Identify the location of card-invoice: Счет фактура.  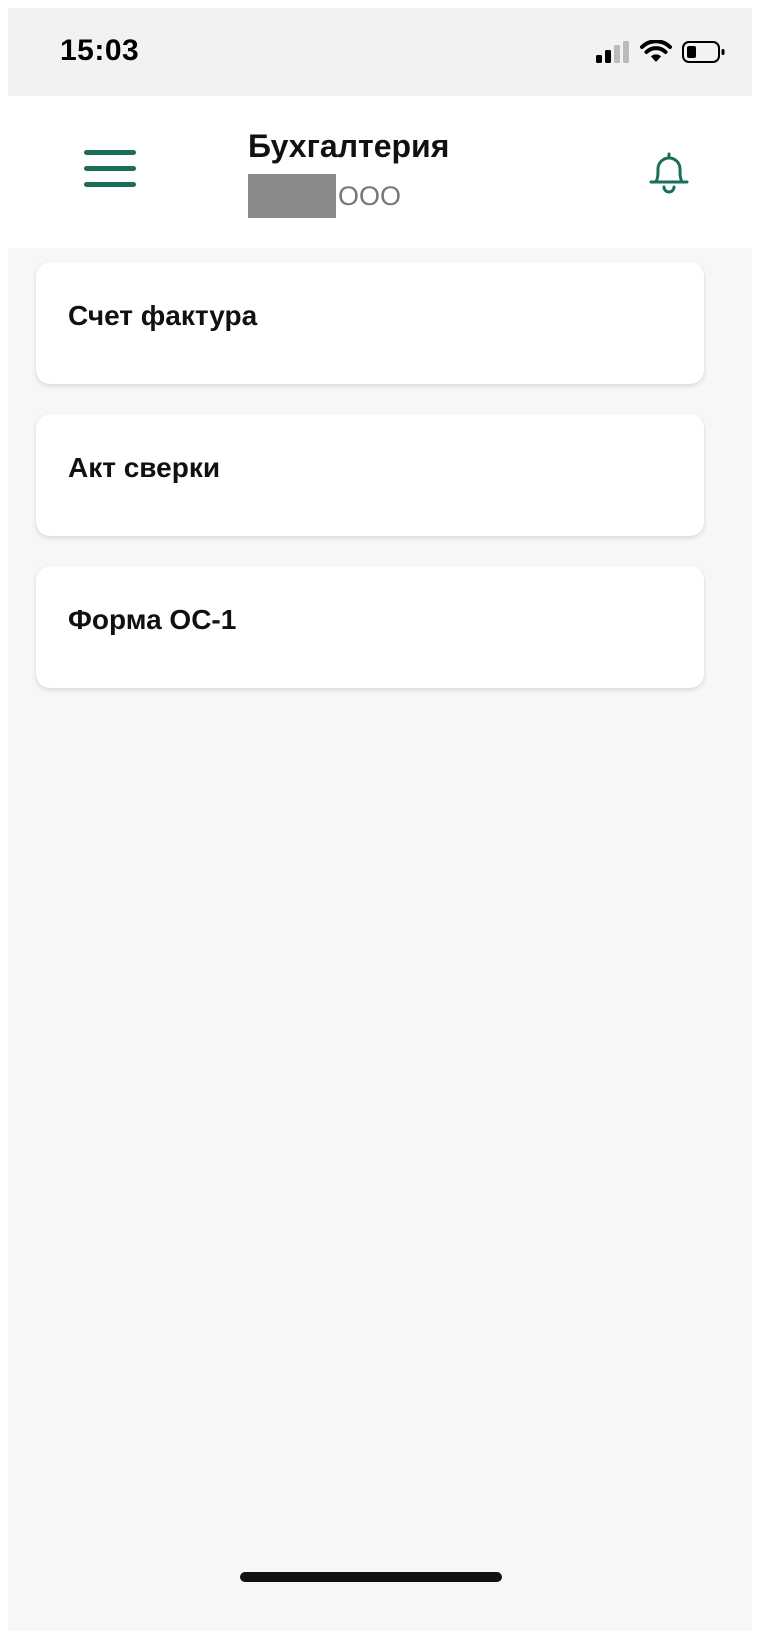
(370, 323).